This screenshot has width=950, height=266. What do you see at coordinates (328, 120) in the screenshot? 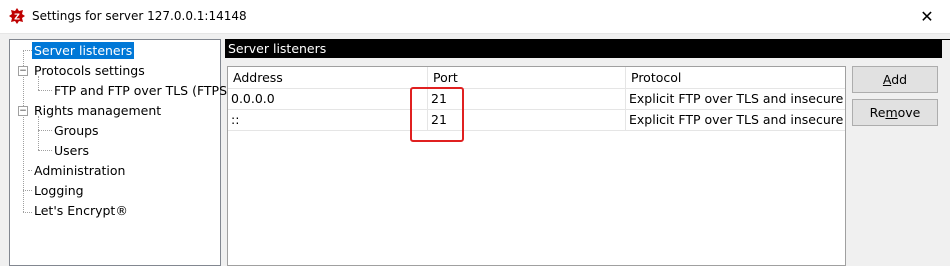
I see `cell-address: ::` at bounding box center [328, 120].